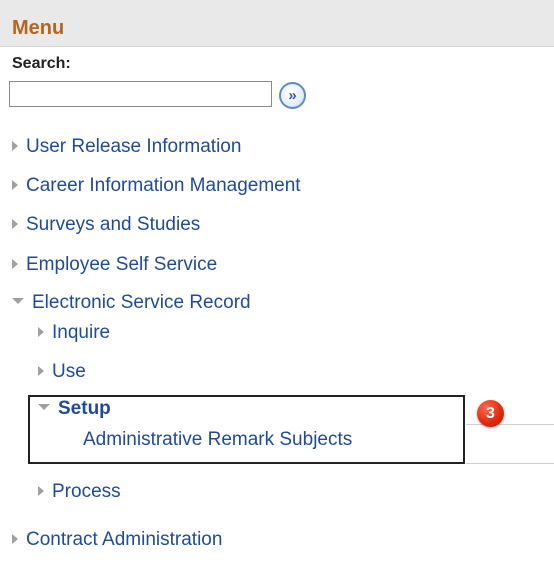 The image size is (554, 564). I want to click on nav-subitem-setup: Setup, so click(74, 409).